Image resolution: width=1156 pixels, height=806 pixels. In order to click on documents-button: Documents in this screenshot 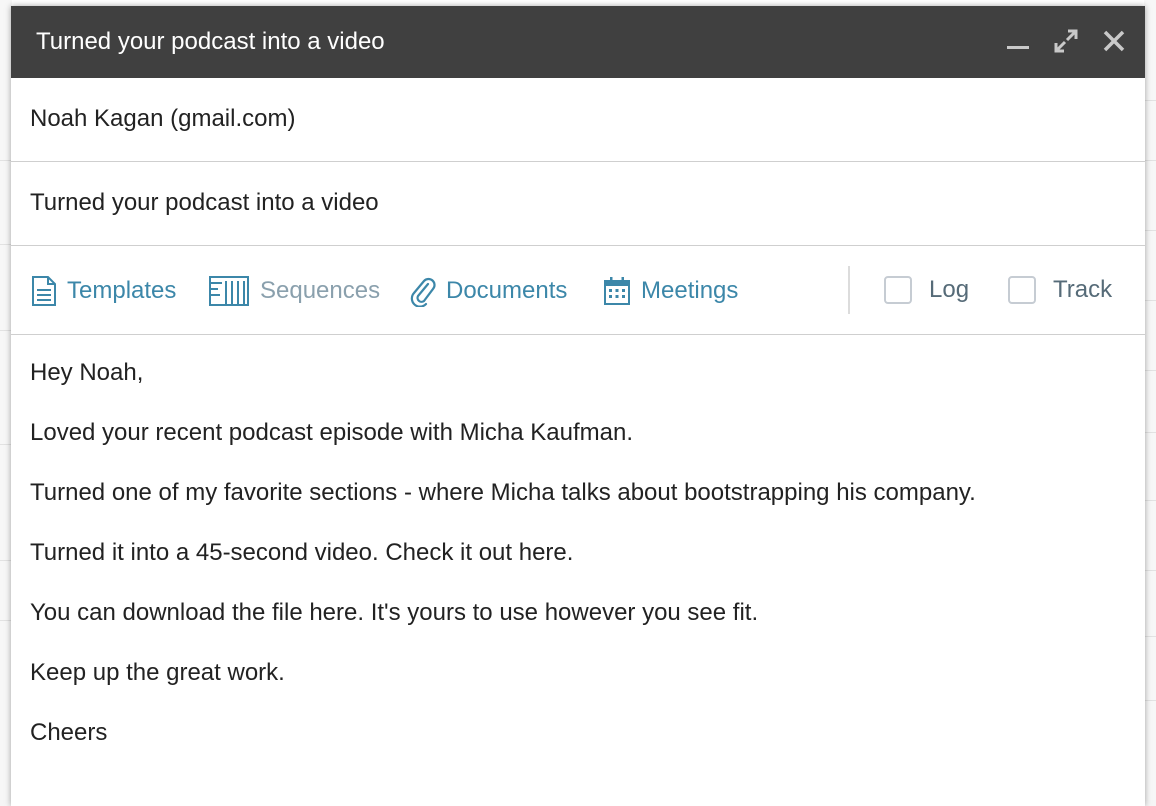, I will do `click(488, 291)`.